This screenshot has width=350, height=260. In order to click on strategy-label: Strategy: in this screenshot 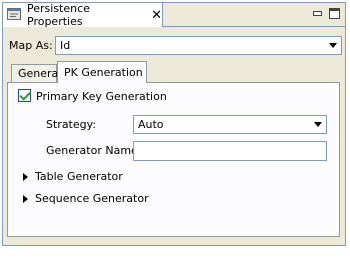, I will do `click(71, 124)`.